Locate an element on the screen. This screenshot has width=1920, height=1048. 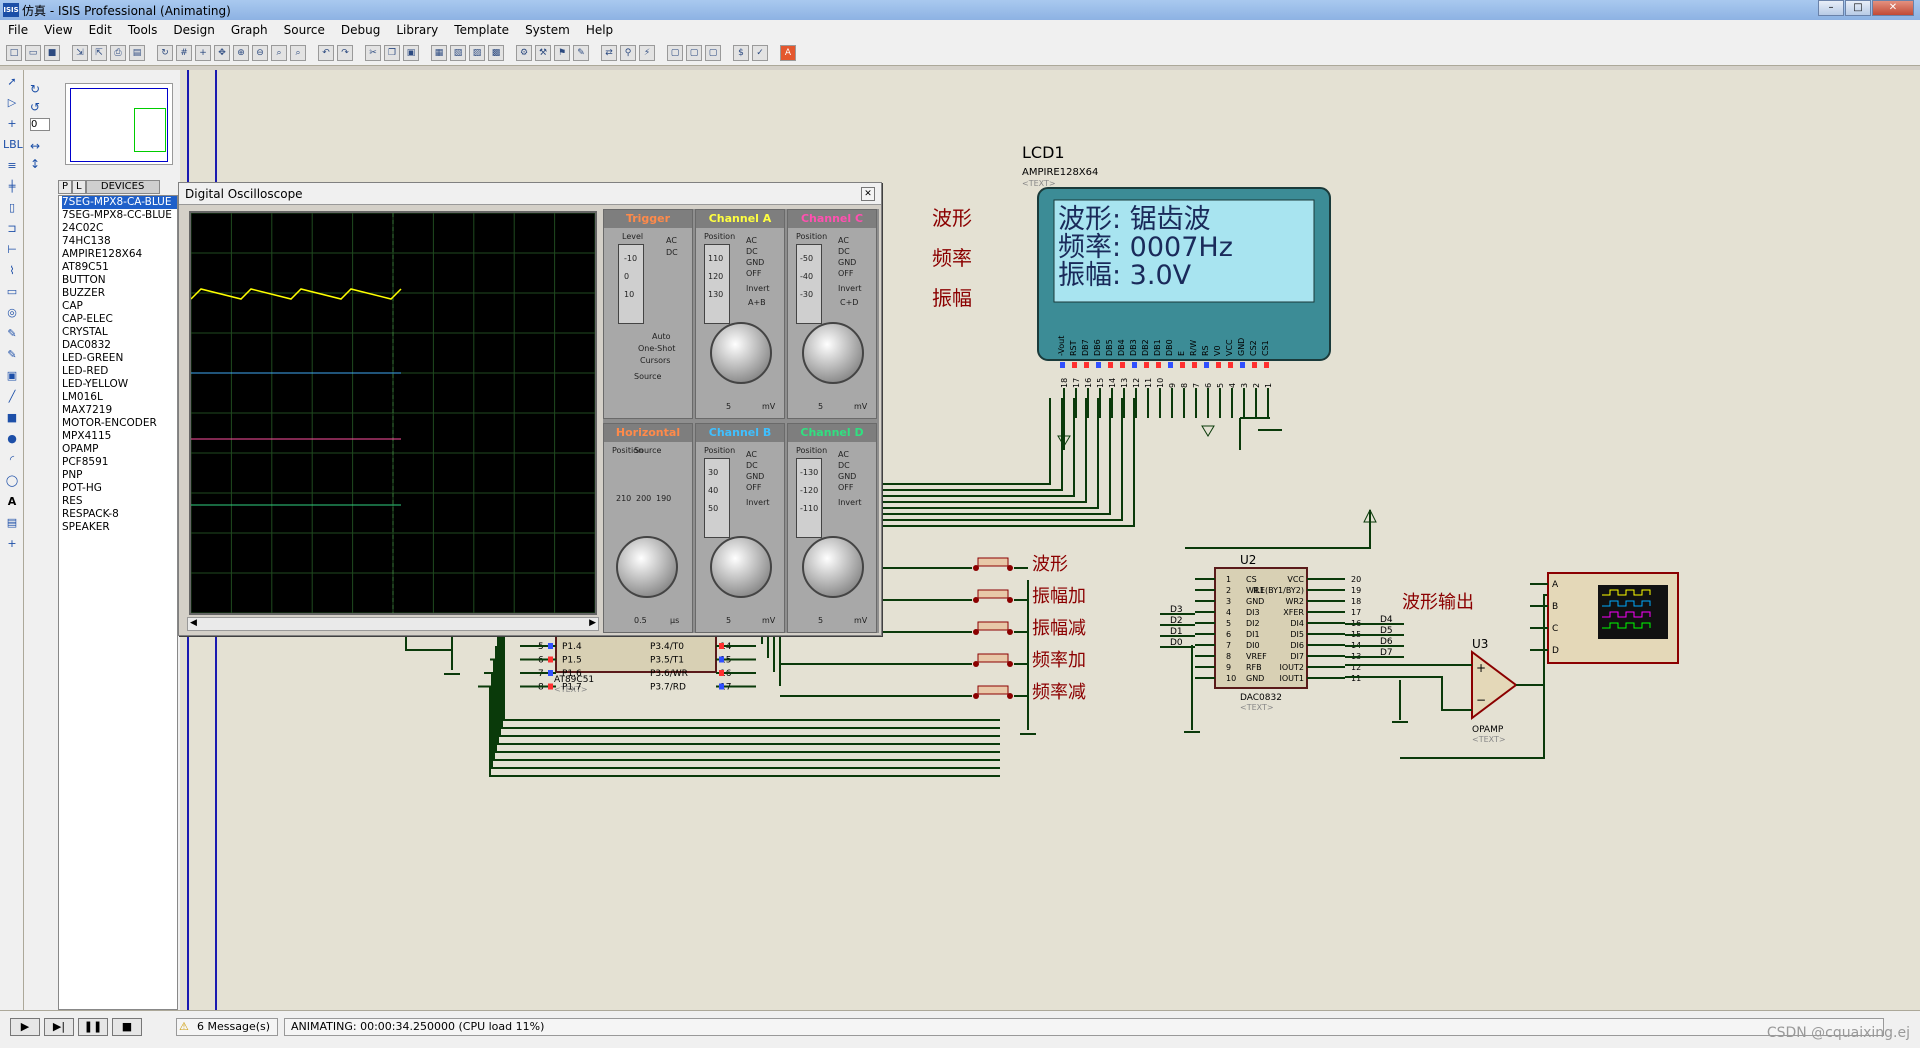
rotation-angle-field: 0 is located at coordinates (40, 124).